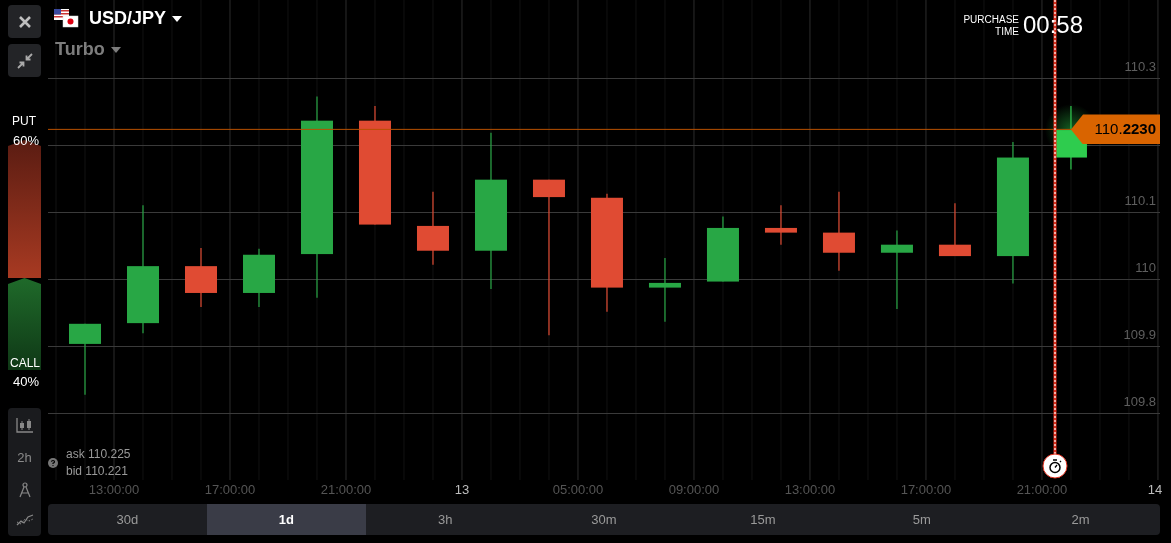 This screenshot has width=1171, height=543. What do you see at coordinates (24, 457) in the screenshot?
I see `interval-button: 2h` at bounding box center [24, 457].